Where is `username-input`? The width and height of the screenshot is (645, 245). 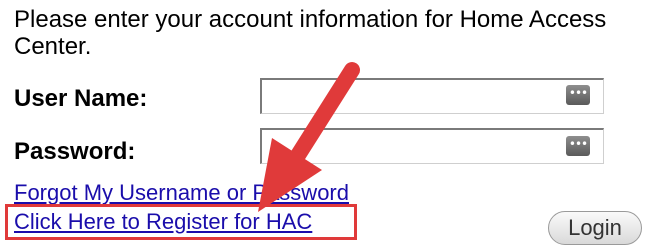
username-input is located at coordinates (432, 96).